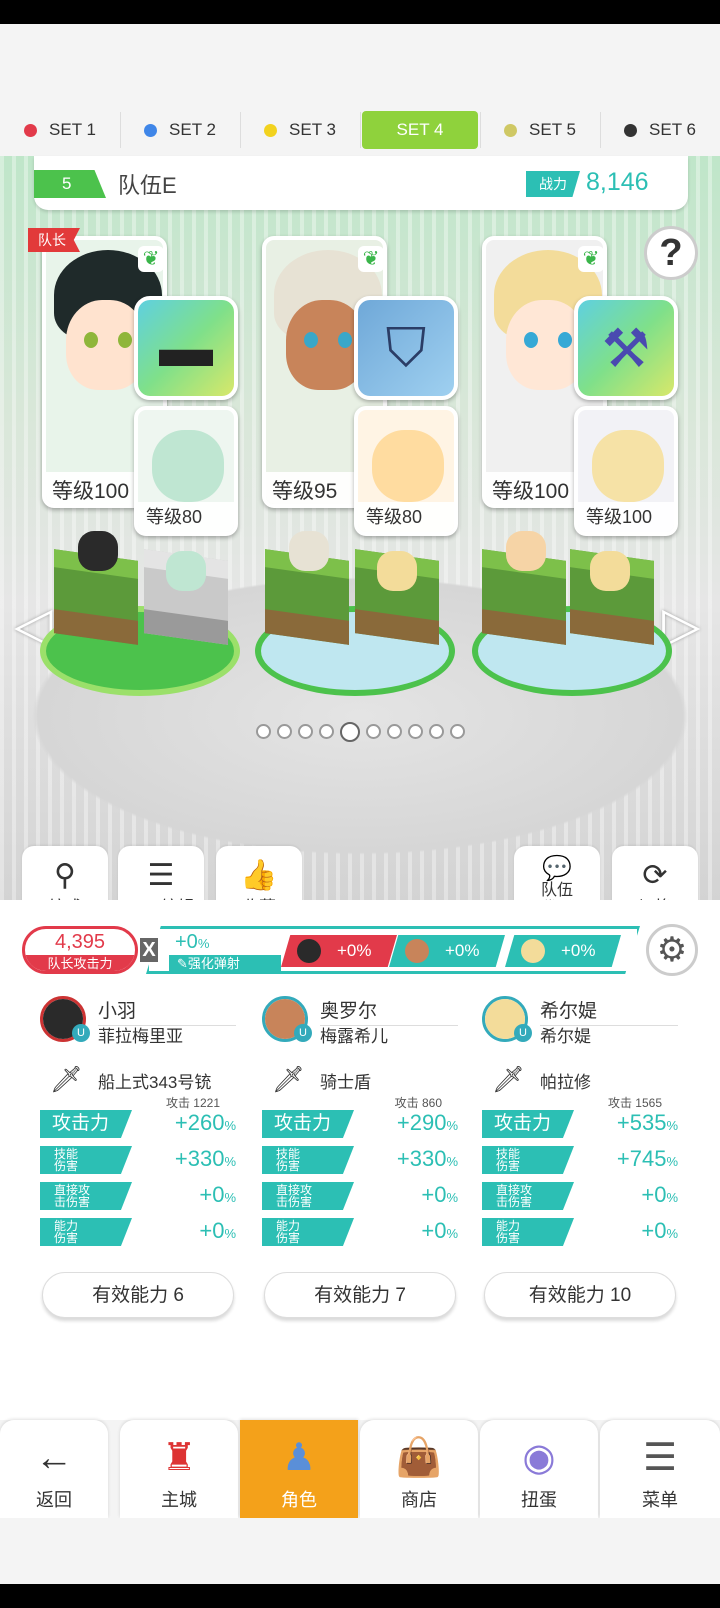  Describe the element at coordinates (672, 950) in the screenshot. I see `settings-gear-icon: ⚙` at that location.